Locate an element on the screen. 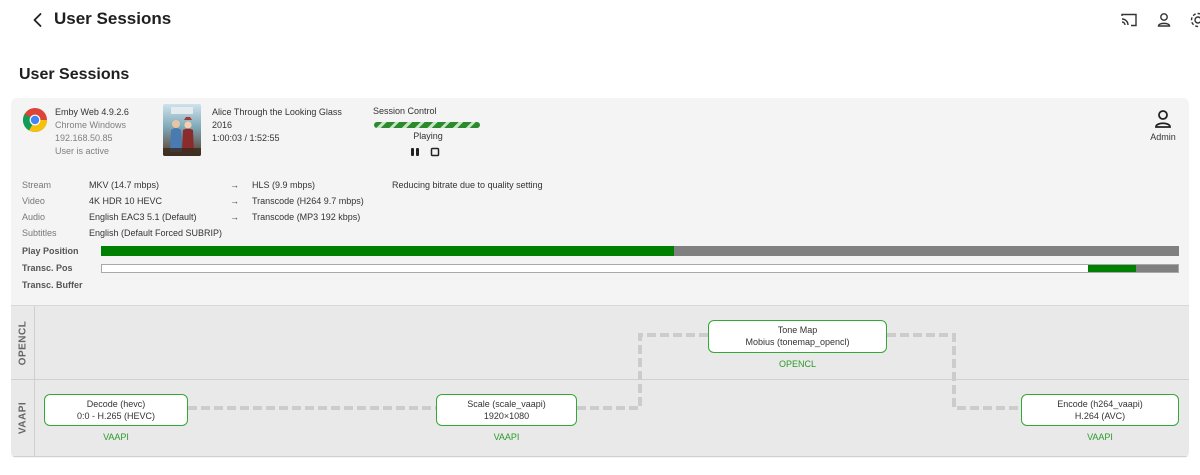 The width and height of the screenshot is (1200, 475). session-progress-bar is located at coordinates (427, 125).